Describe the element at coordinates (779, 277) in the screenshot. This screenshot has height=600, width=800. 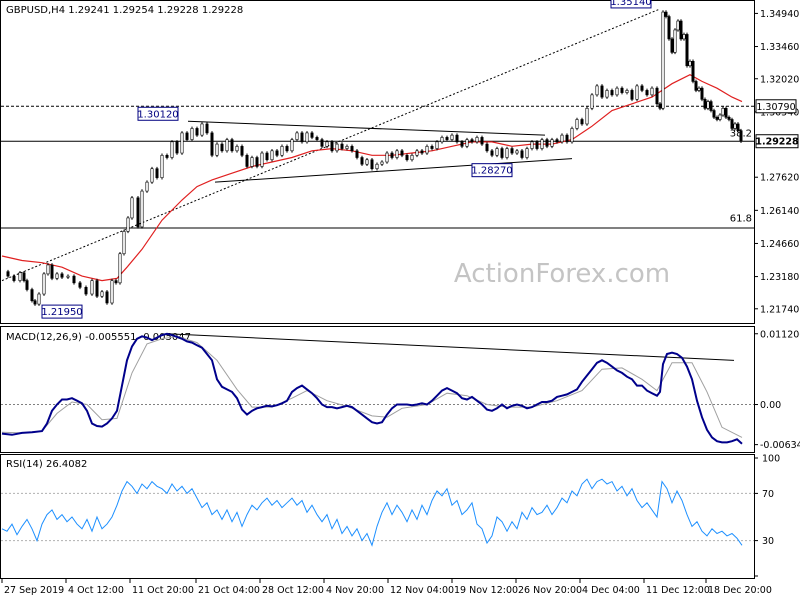
I see `price-tick-label: 1.23180` at that location.